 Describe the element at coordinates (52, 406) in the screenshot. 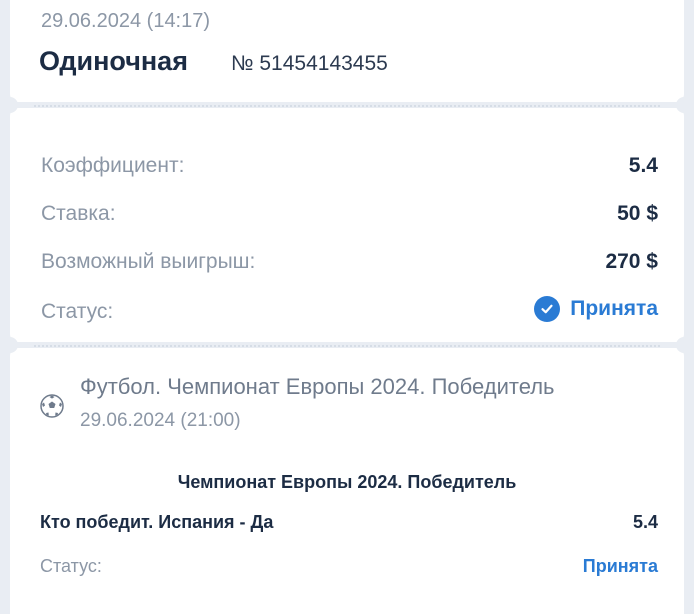

I see `football-icon` at that location.